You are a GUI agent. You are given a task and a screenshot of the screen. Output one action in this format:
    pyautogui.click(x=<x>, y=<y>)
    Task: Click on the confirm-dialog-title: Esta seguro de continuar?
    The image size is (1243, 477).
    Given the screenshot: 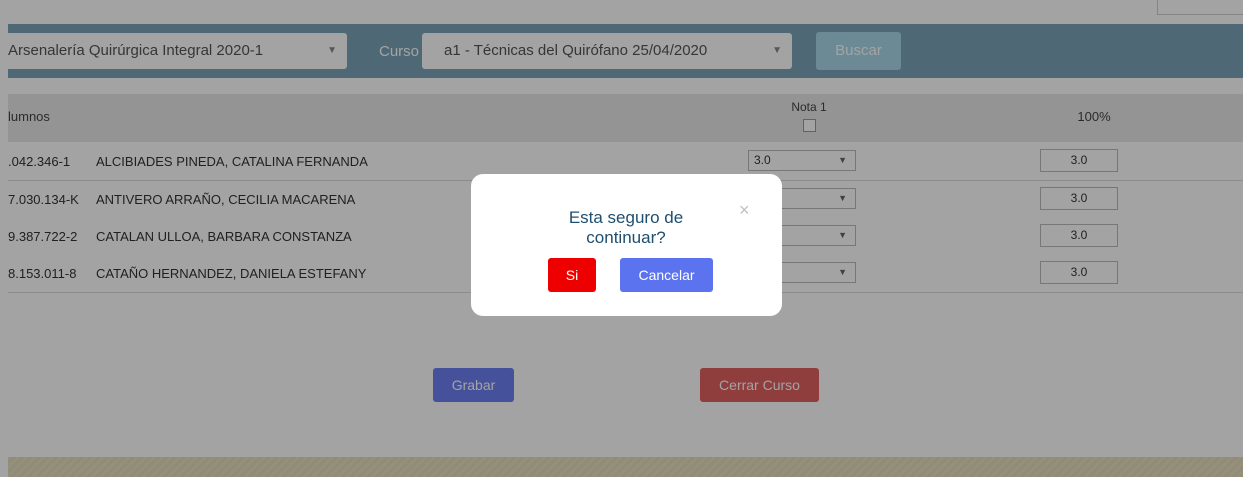 What is the action you would take?
    pyautogui.click(x=626, y=227)
    